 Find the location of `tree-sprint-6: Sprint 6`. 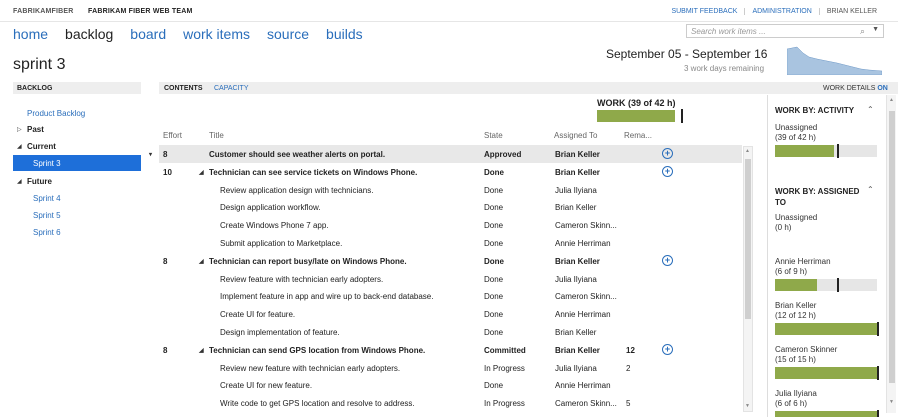

tree-sprint-6: Sprint 6 is located at coordinates (47, 232).